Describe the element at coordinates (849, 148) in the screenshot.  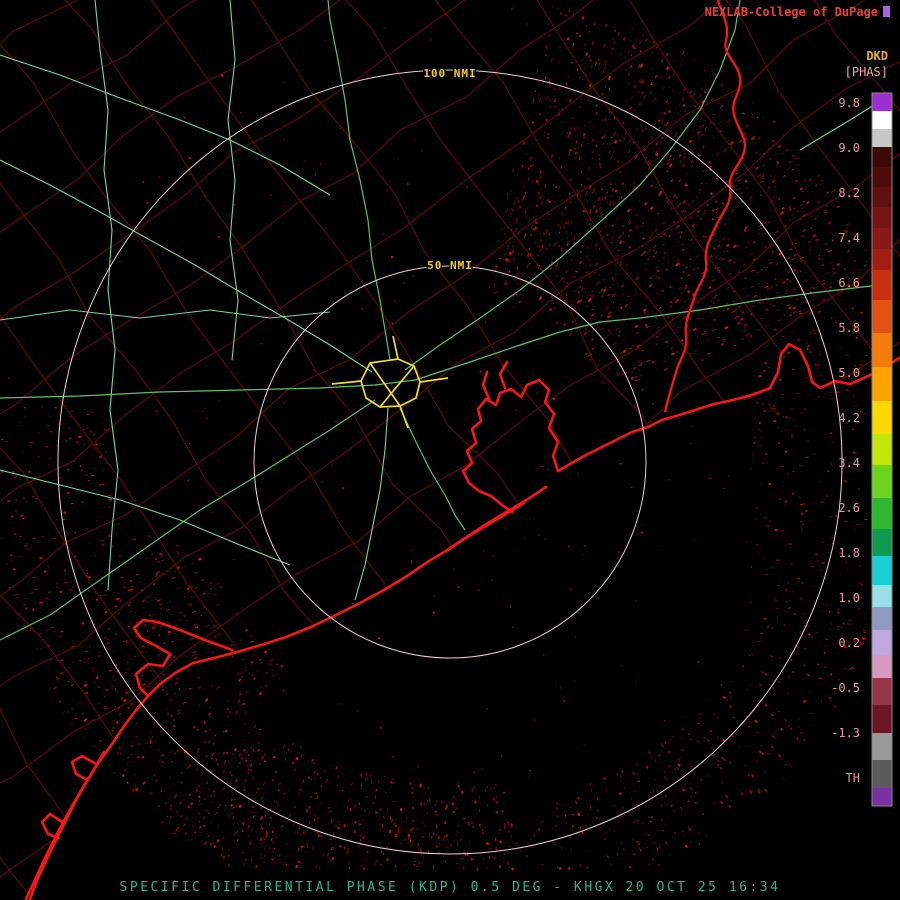
I see `colorbar-value-label: 9.0` at that location.